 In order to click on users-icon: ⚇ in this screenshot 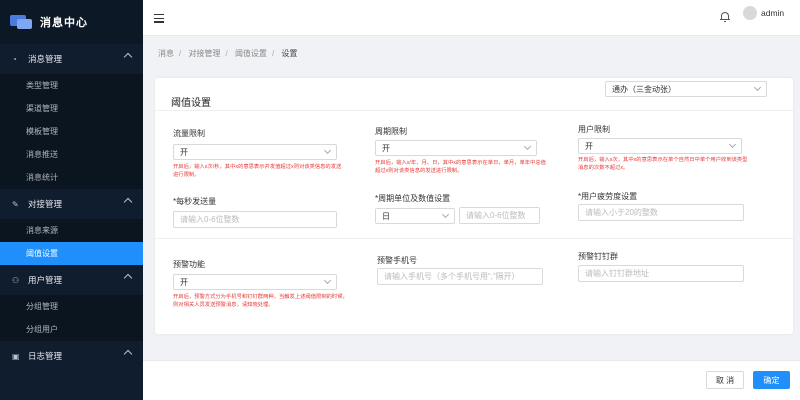, I will do `click(16, 280)`.